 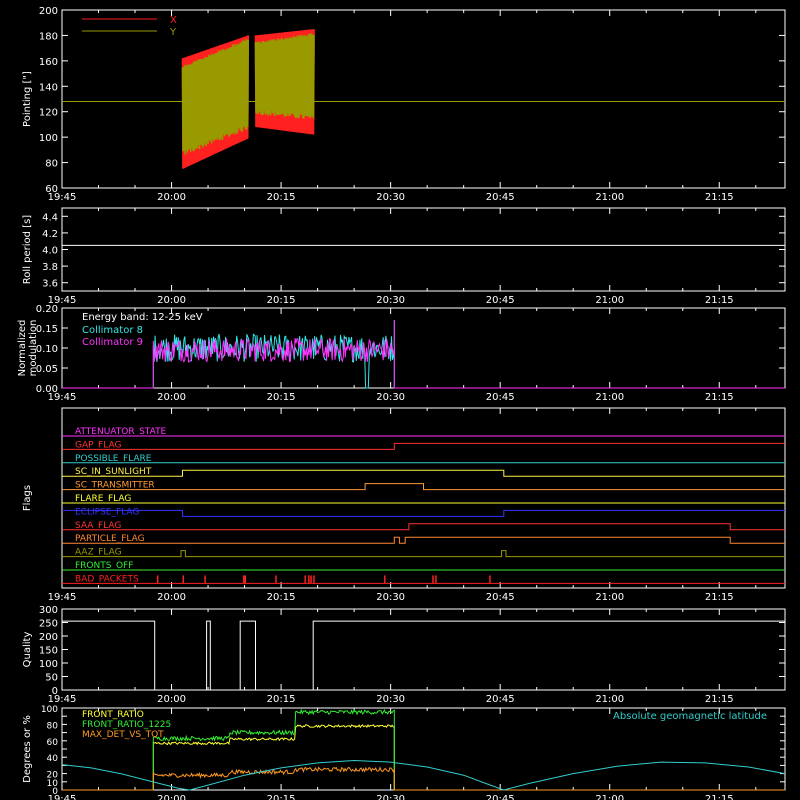 What do you see at coordinates (107, 512) in the screenshot?
I see `flag-label-eclipse_flag: ECLIPSE_FLAG` at bounding box center [107, 512].